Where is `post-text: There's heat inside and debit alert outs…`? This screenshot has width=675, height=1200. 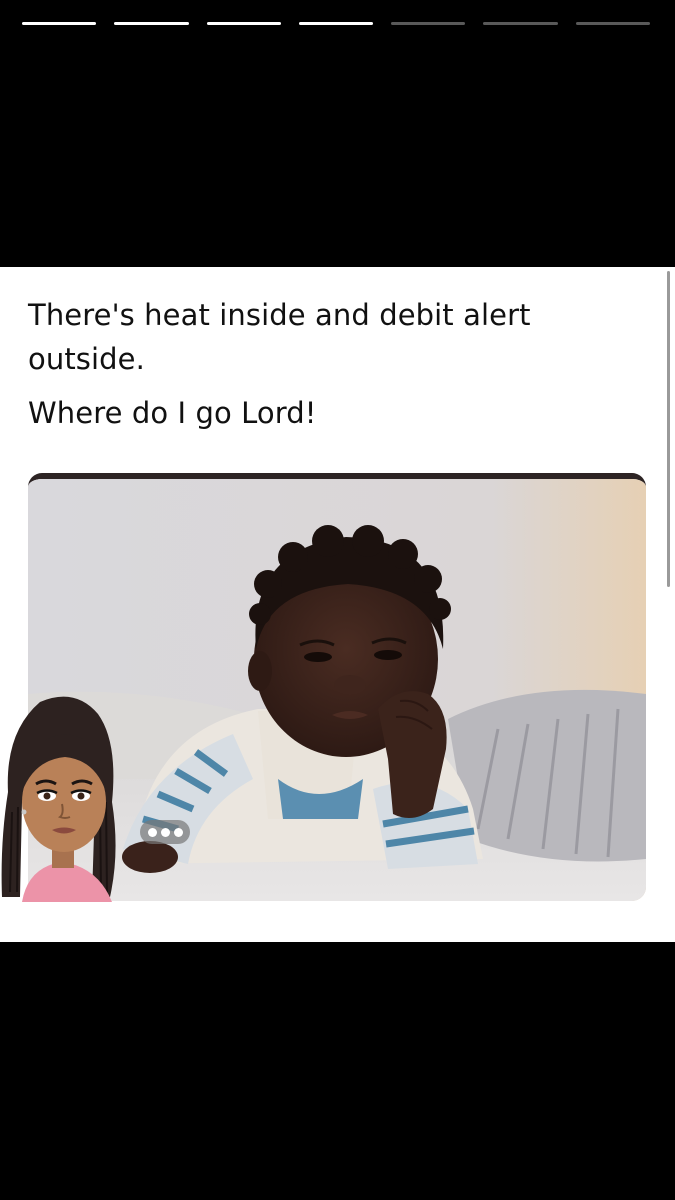
post-text: There's heat inside and debit alert outs… is located at coordinates (328, 369).